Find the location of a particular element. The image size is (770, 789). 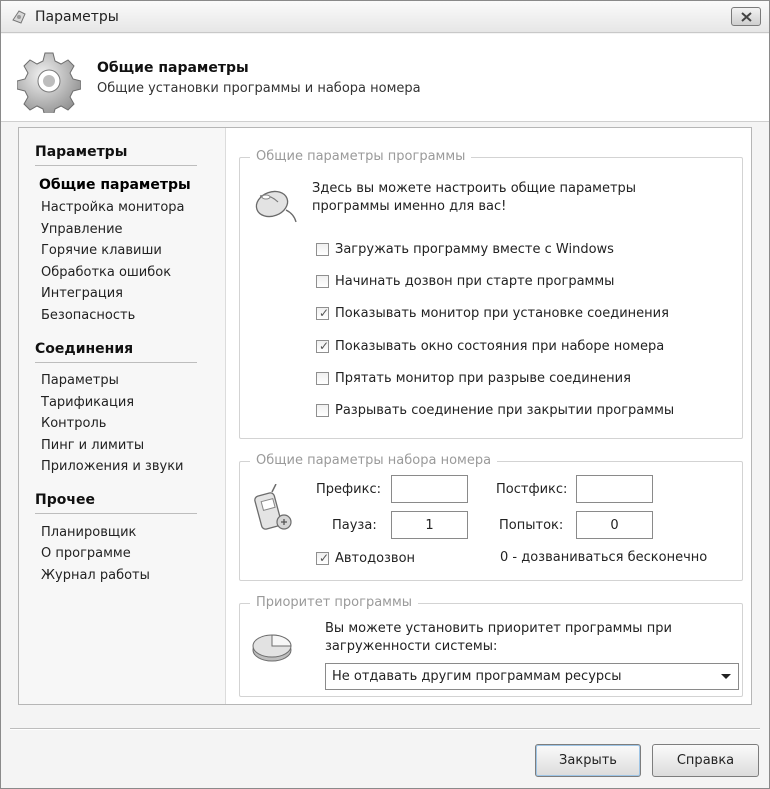

title-bar: Параметры is located at coordinates (385, 17).